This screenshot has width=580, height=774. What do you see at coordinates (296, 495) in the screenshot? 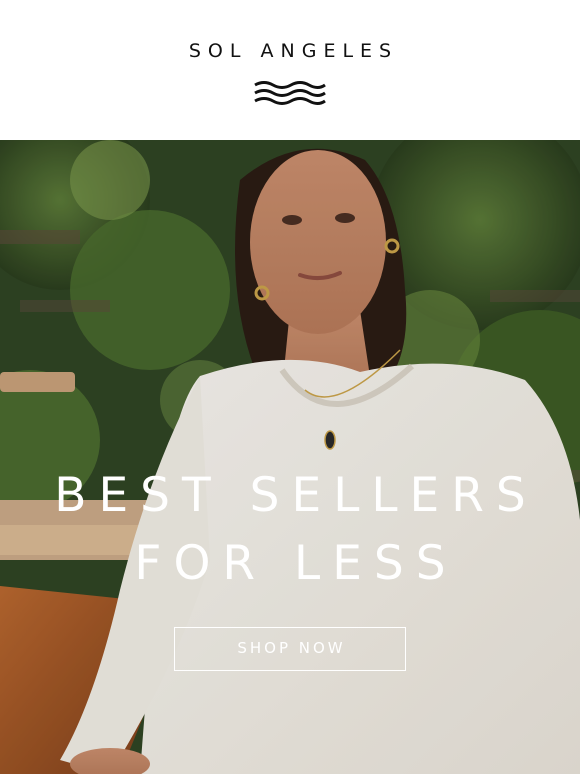
I see `headline-line-1: BEST SELLERS` at bounding box center [296, 495].